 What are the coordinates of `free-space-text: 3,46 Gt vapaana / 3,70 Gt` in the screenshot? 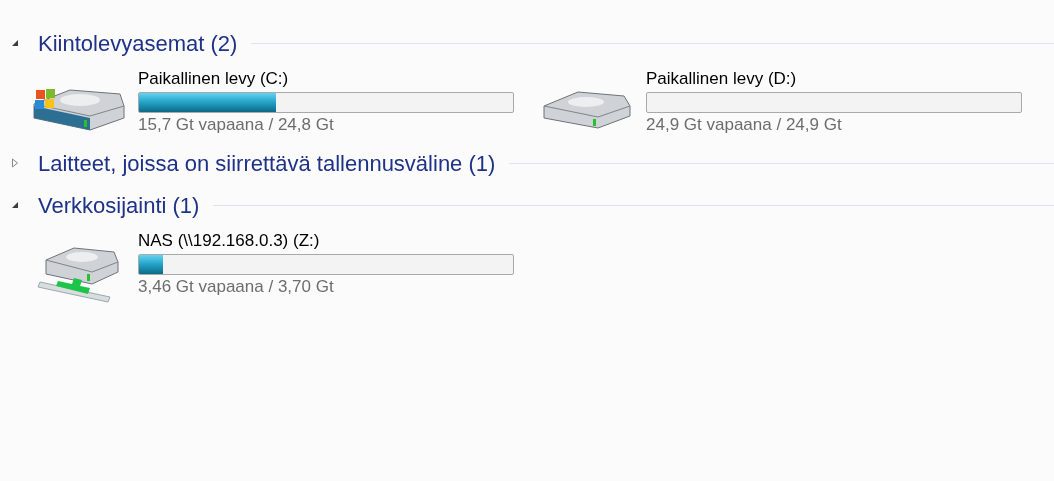 It's located at (236, 287).